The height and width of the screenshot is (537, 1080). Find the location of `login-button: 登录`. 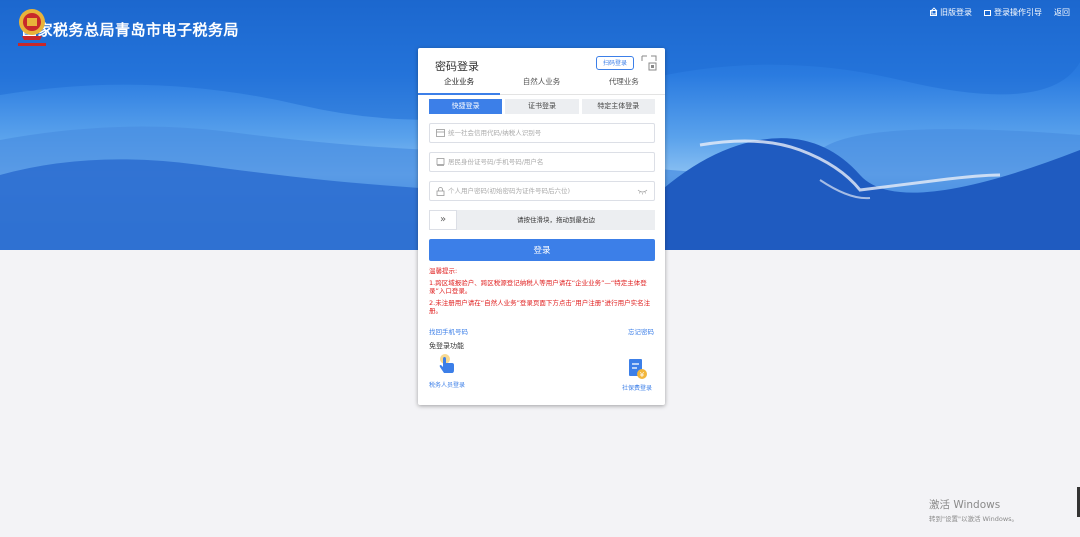

login-button: 登录 is located at coordinates (542, 250).